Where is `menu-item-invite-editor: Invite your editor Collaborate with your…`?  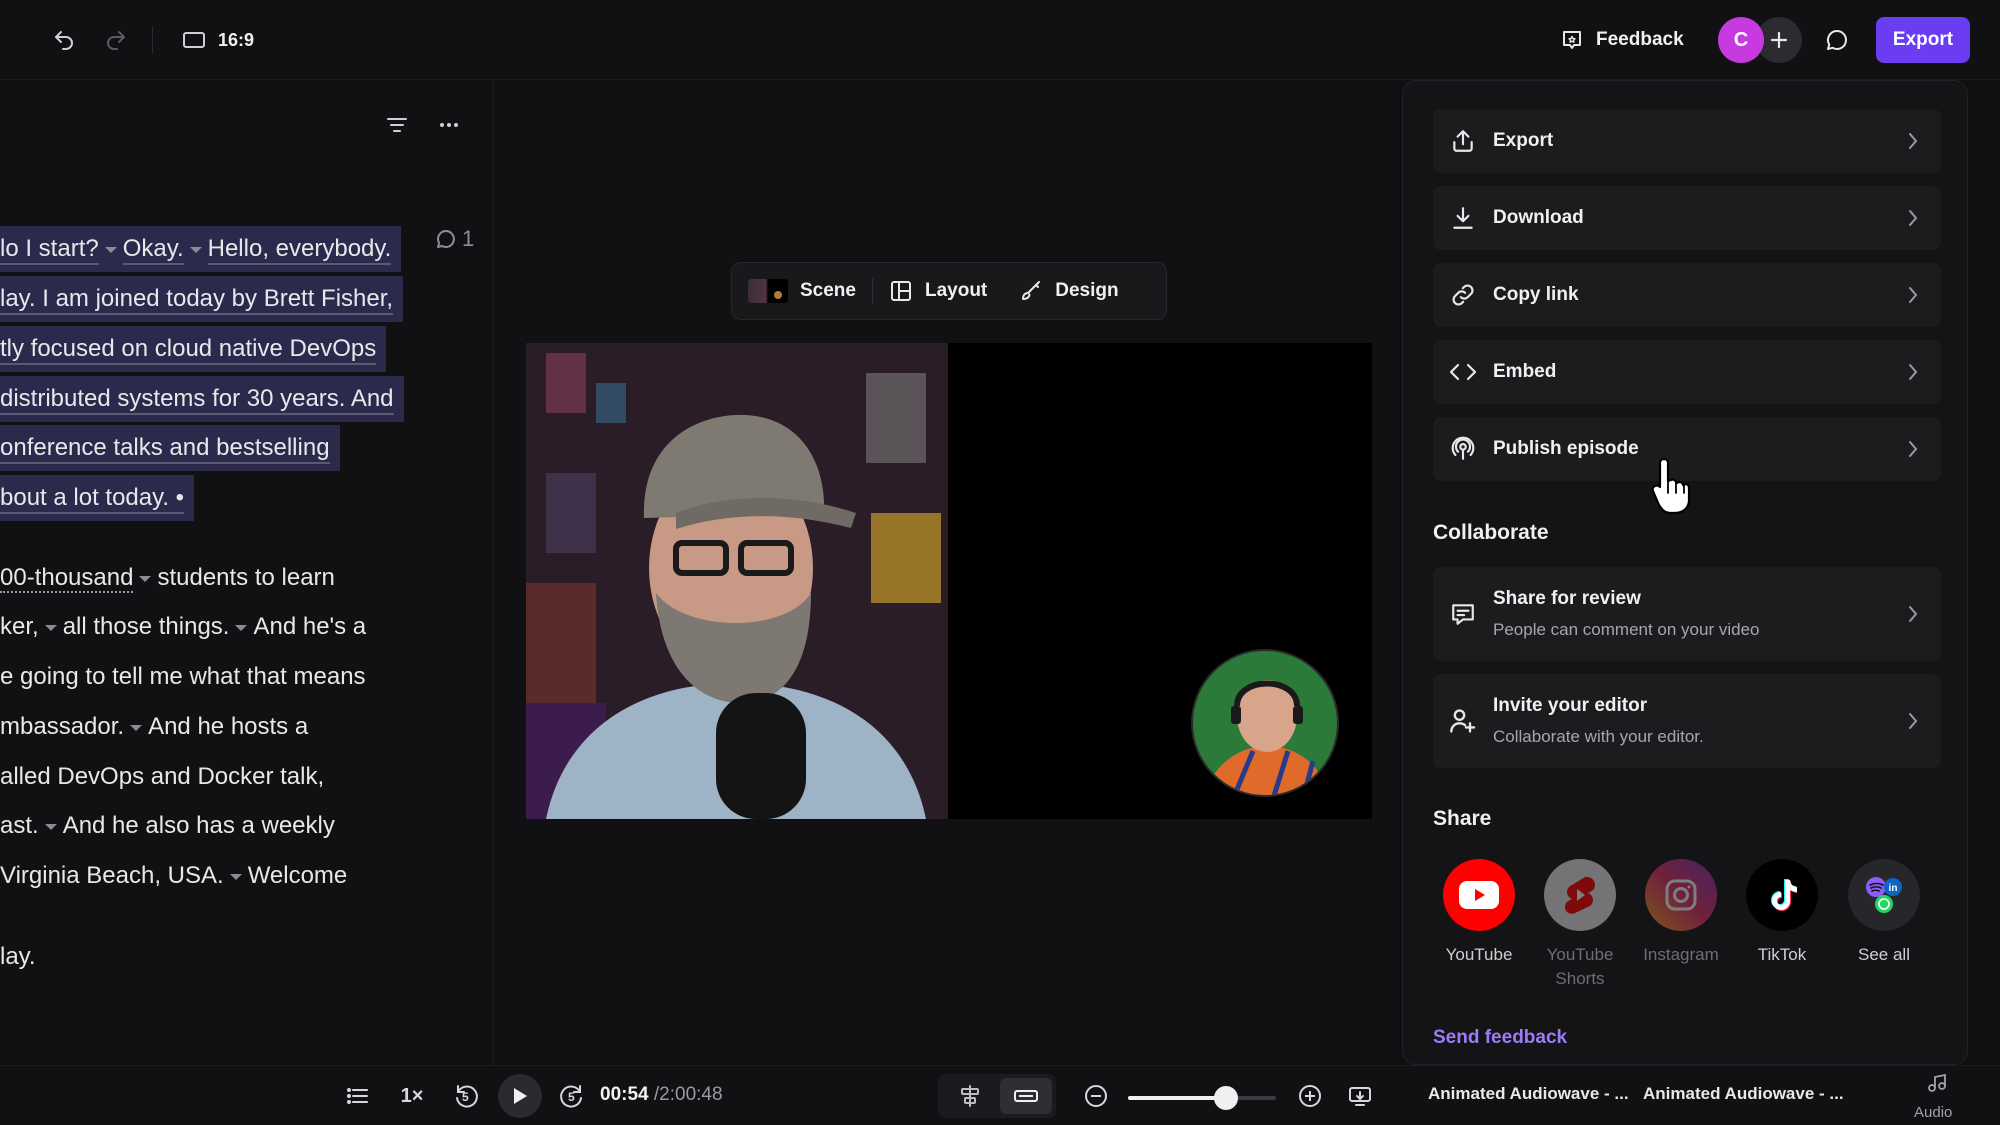
menu-item-invite-editor: Invite your editor Collaborate with your… is located at coordinates (1687, 721).